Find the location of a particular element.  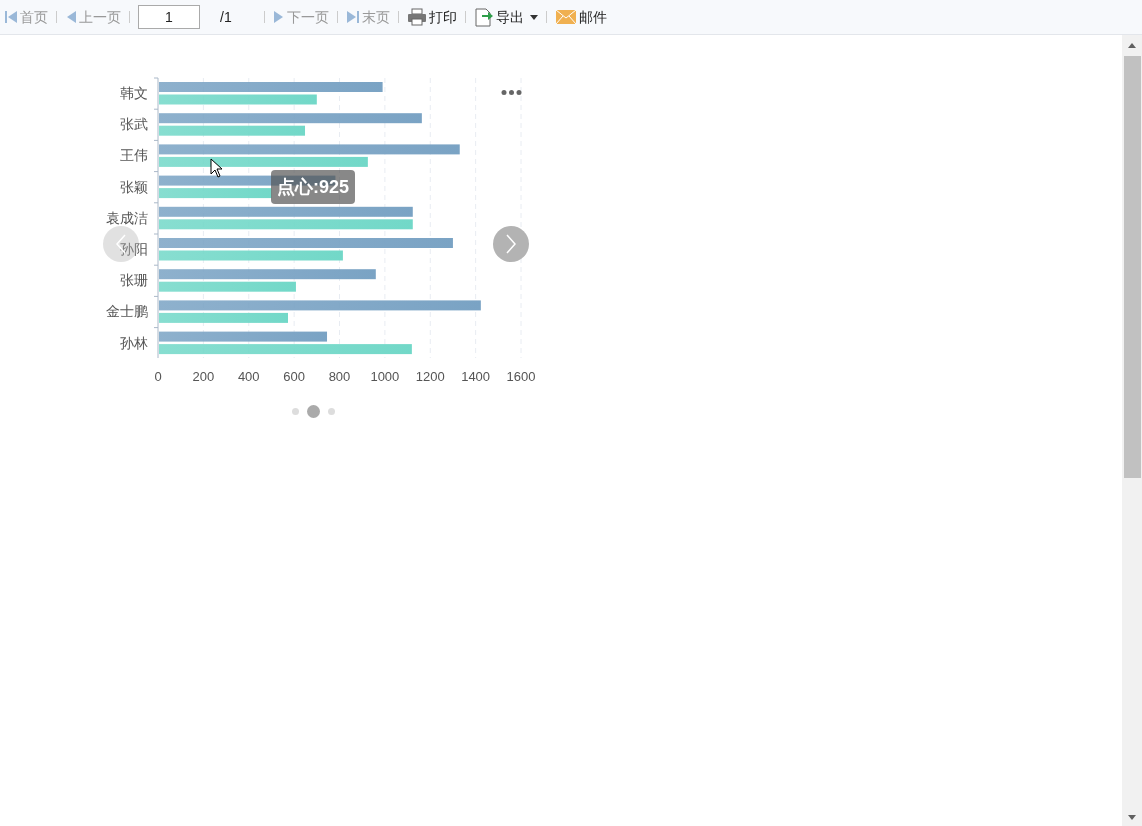

previous-icon is located at coordinates (71, 17).